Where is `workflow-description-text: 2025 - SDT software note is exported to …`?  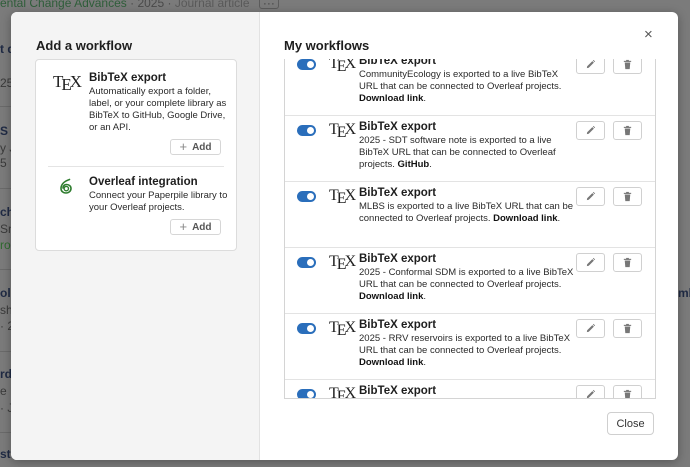
workflow-description-text: 2025 - SDT software note is exported to … is located at coordinates (457, 152).